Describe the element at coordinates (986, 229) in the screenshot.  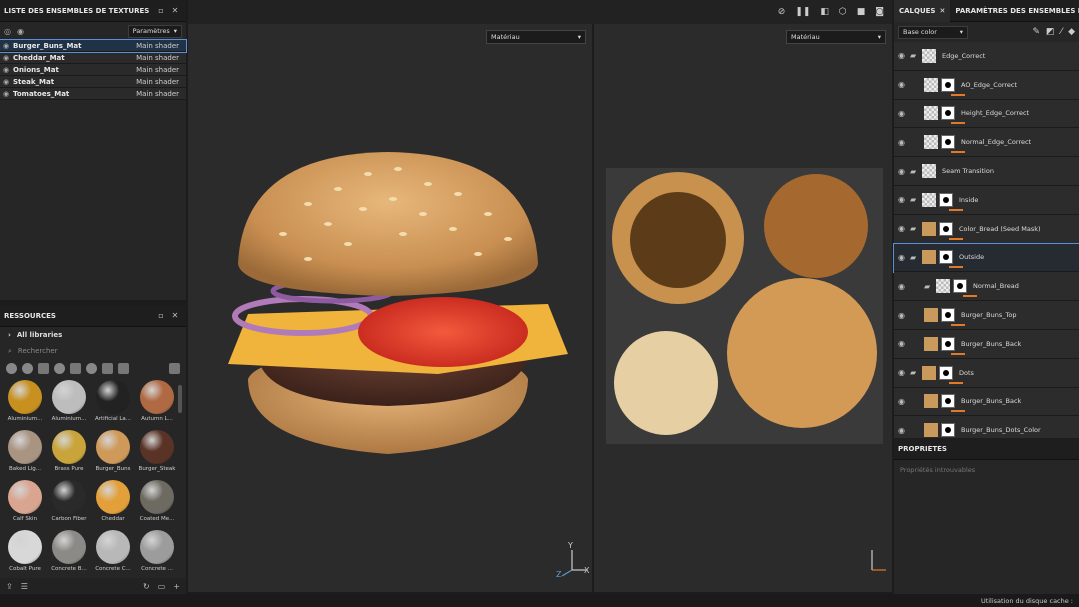
I see `layer-row: ◉ ▰ Color_Bread (Seed Mask)` at that location.